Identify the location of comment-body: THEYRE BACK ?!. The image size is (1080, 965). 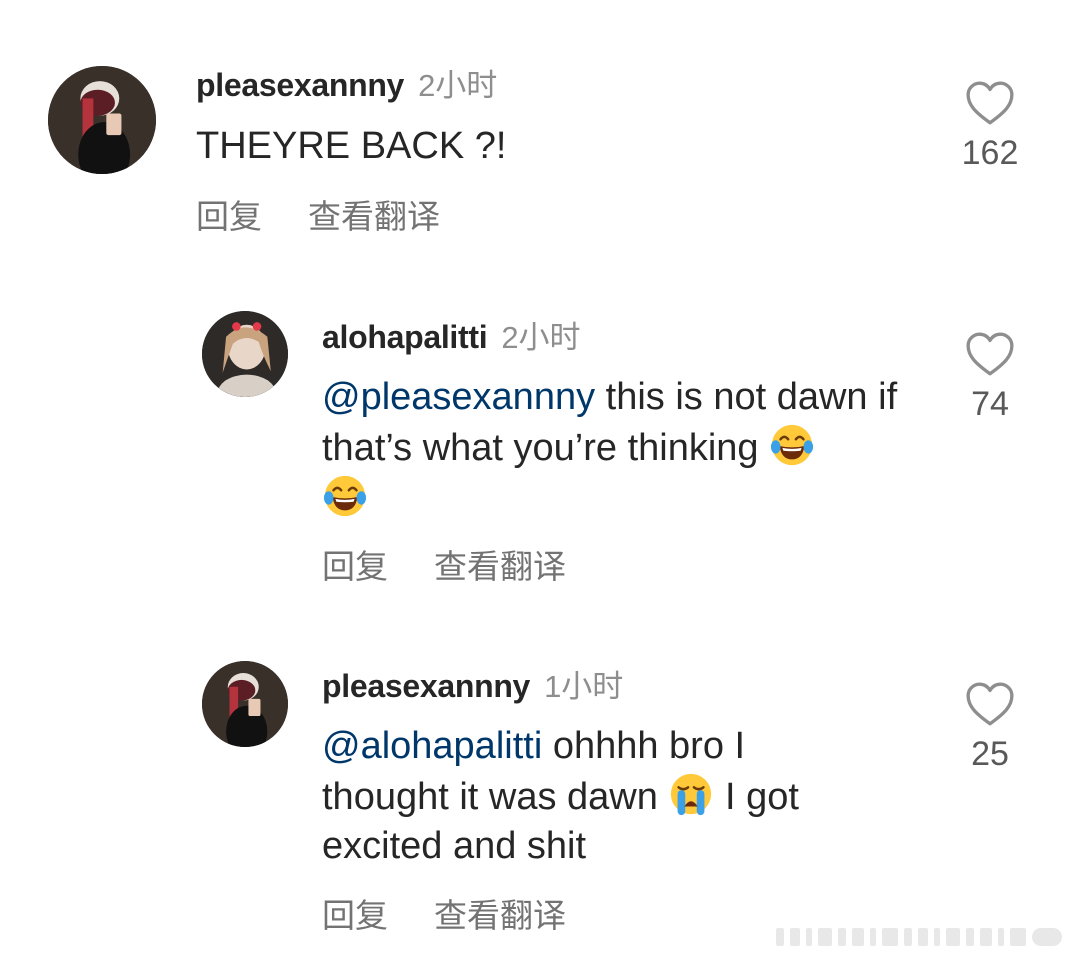
(351, 146).